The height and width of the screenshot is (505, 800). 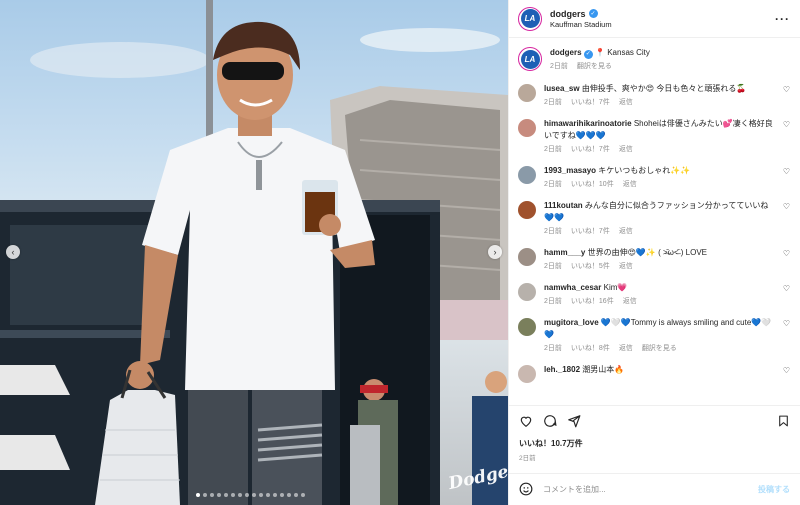 I want to click on comment-text: 由伸投手、爽やか😍 今日も色々と頑張れる🍒, so click(x=664, y=88).